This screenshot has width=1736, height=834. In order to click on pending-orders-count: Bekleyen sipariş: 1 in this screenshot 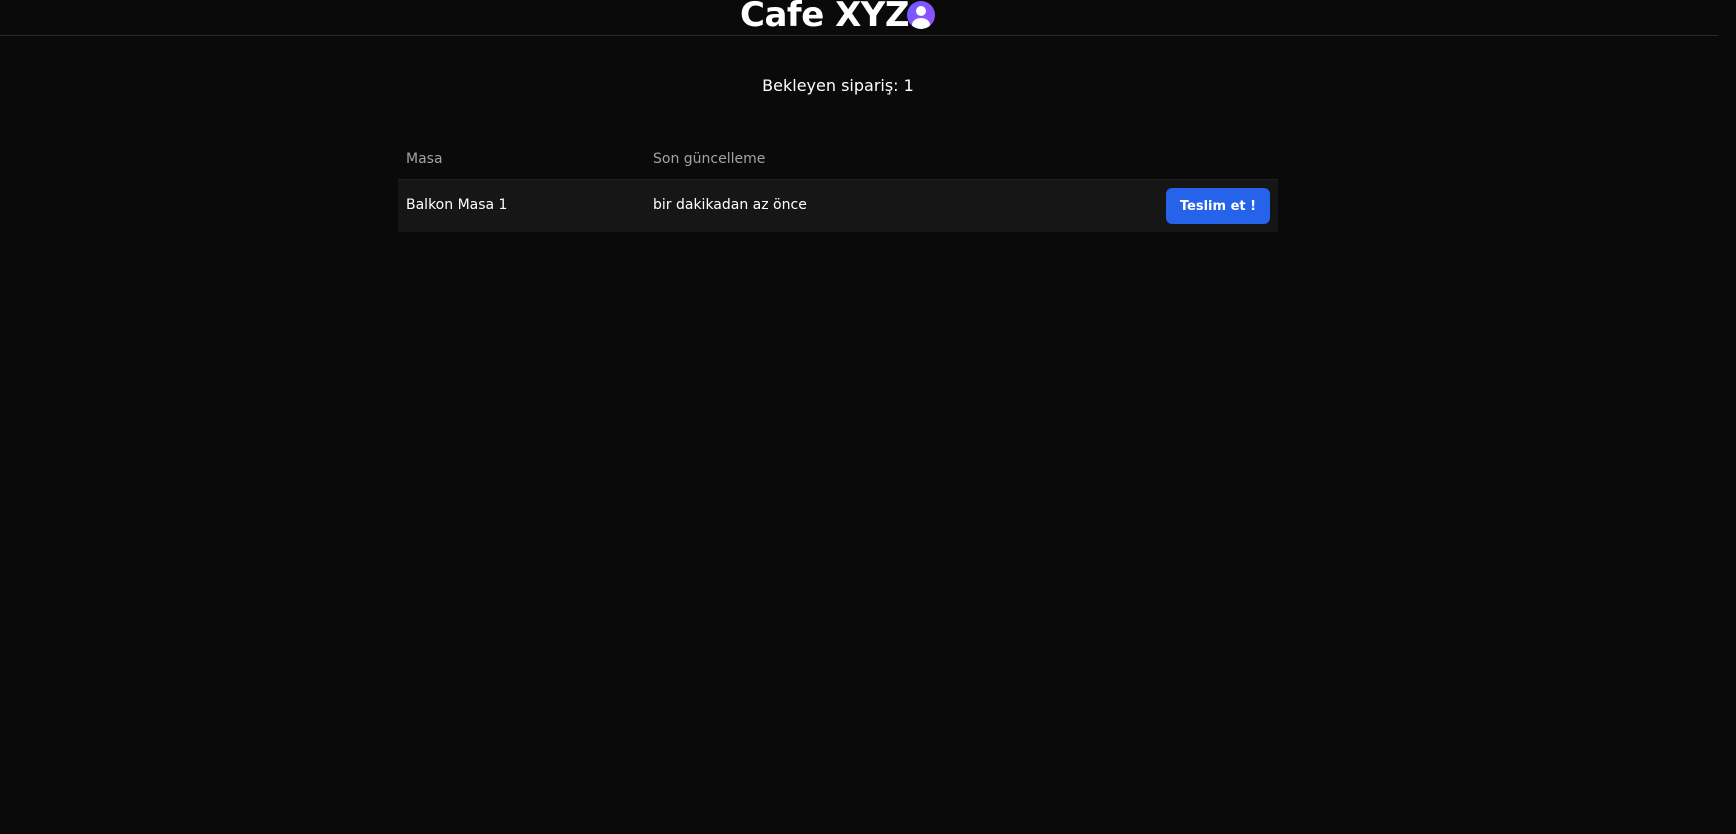, I will do `click(838, 85)`.